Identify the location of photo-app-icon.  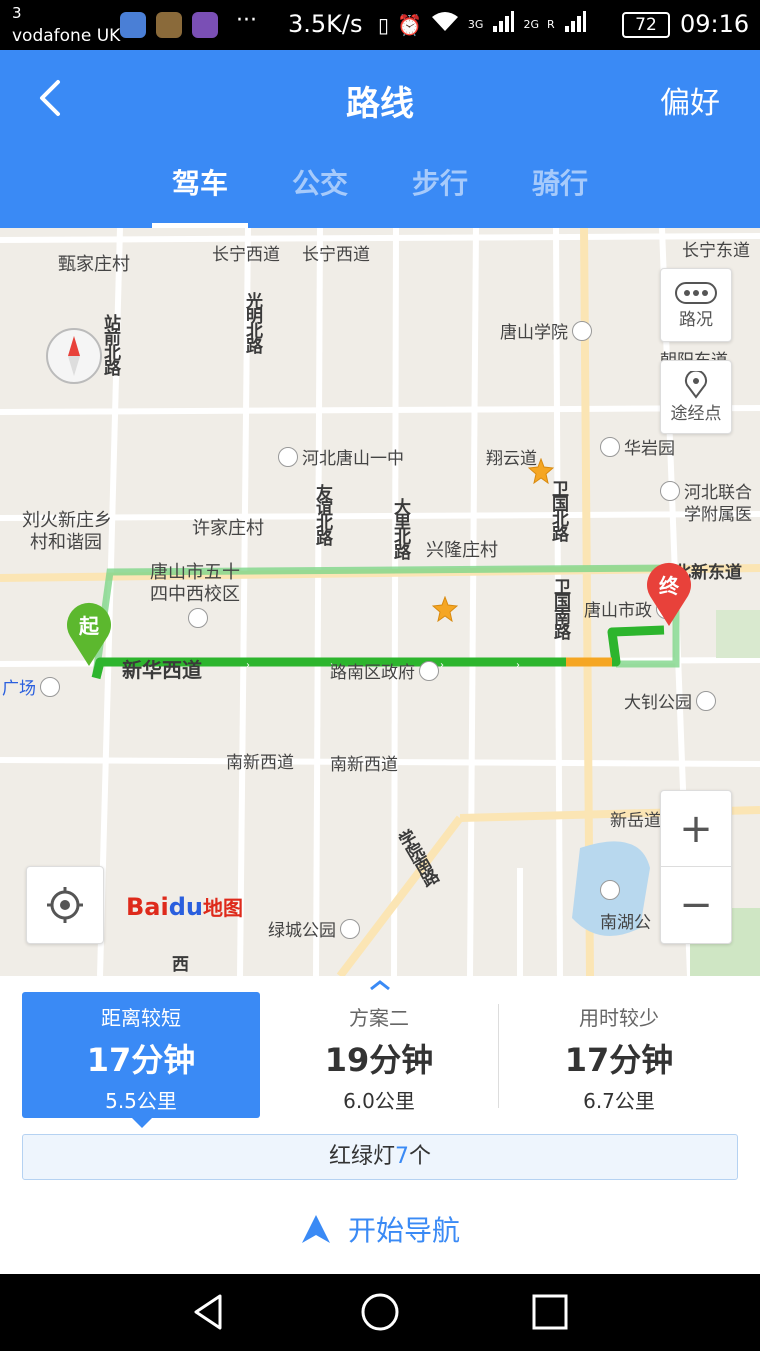
(205, 25).